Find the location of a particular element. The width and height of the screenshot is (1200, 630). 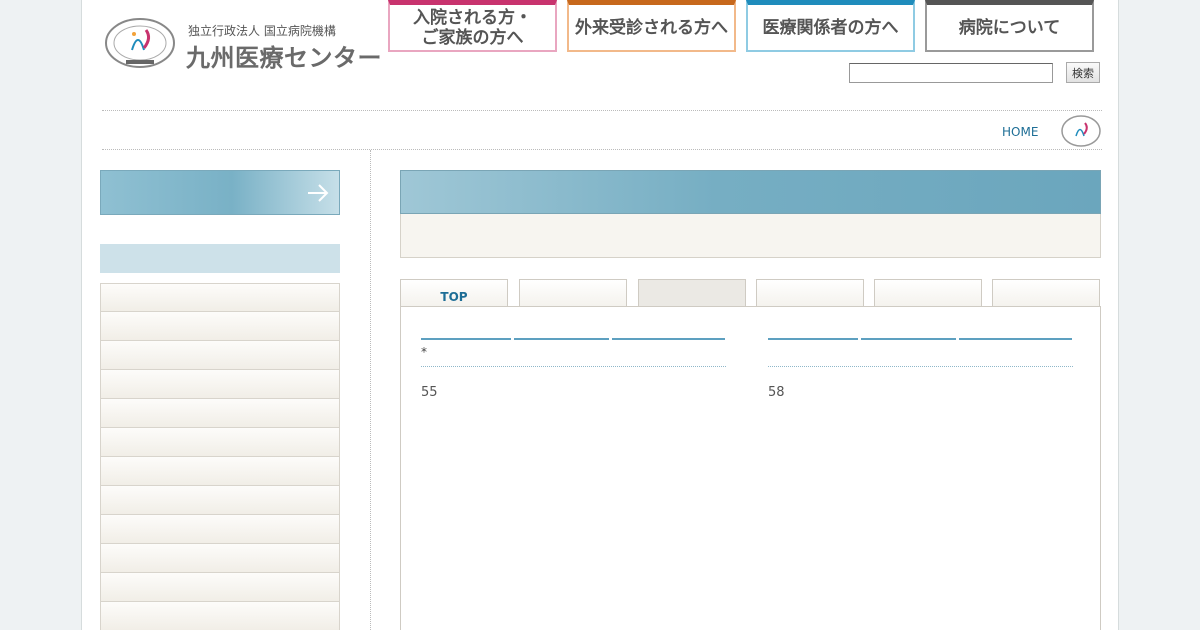

nav-outpatient-button: 外来受診される方へ is located at coordinates (651, 26).